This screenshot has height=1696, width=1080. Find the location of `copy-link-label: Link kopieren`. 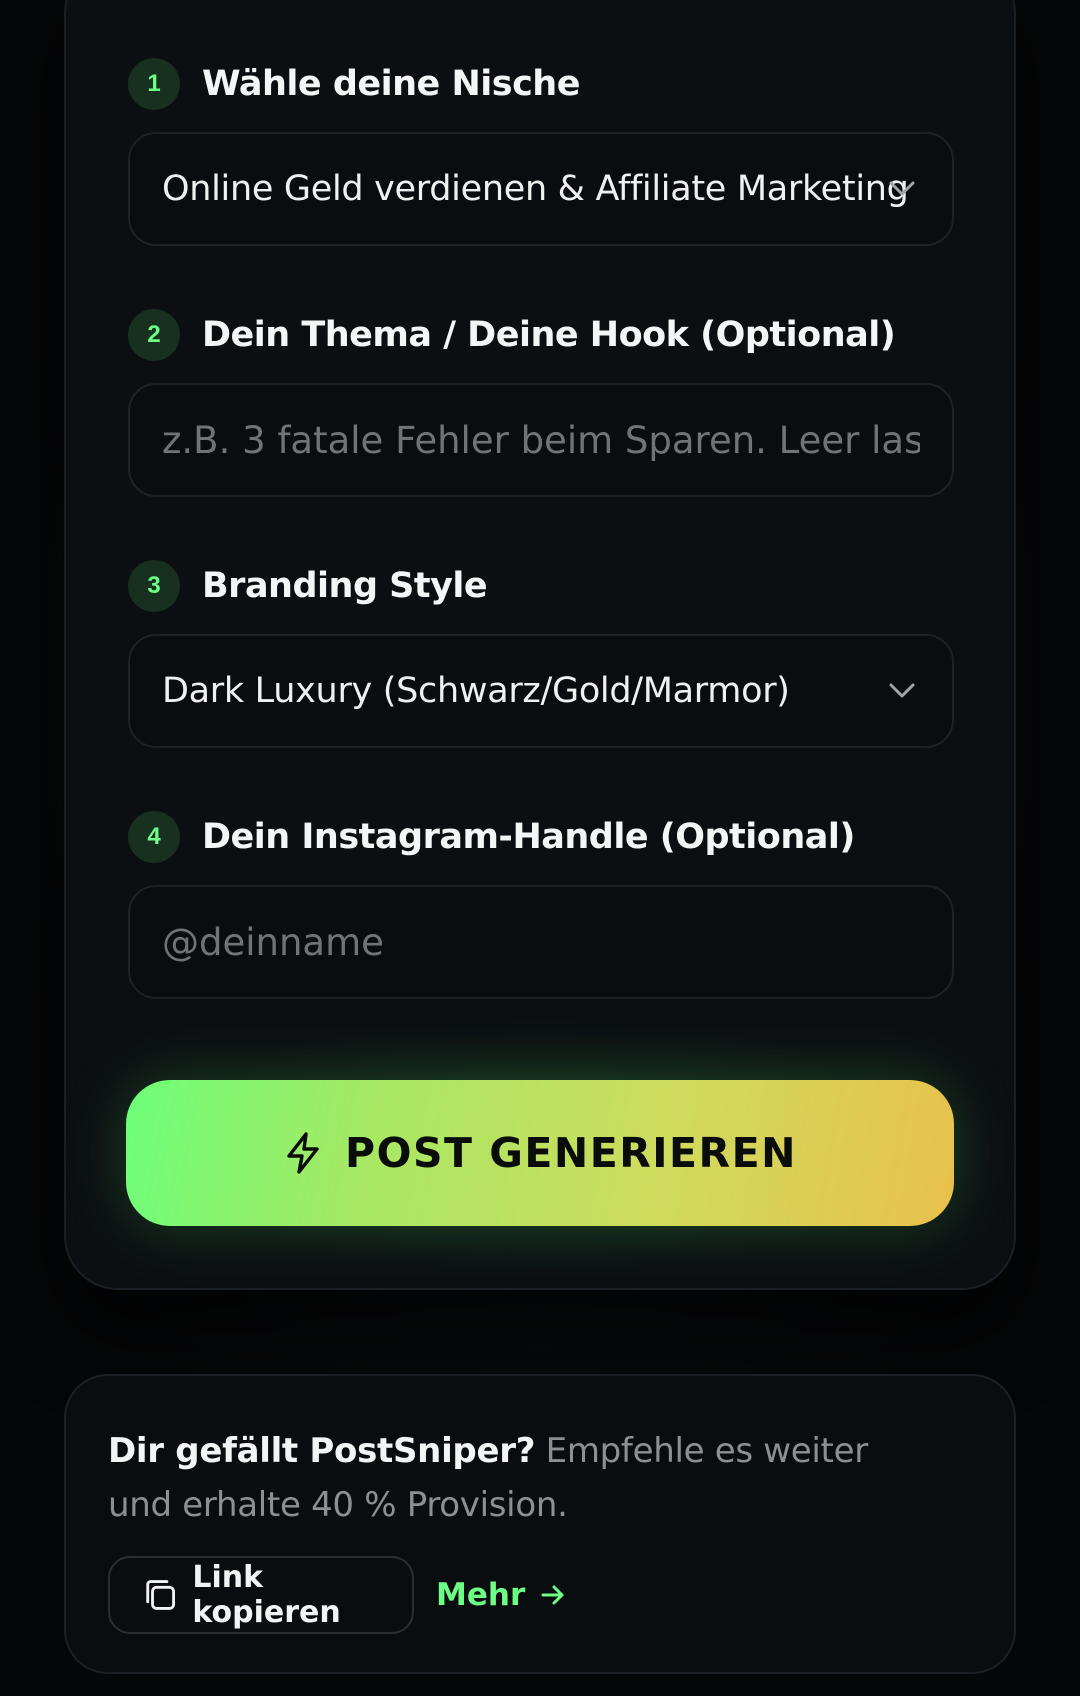

copy-link-label: Link kopieren is located at coordinates (266, 1595).